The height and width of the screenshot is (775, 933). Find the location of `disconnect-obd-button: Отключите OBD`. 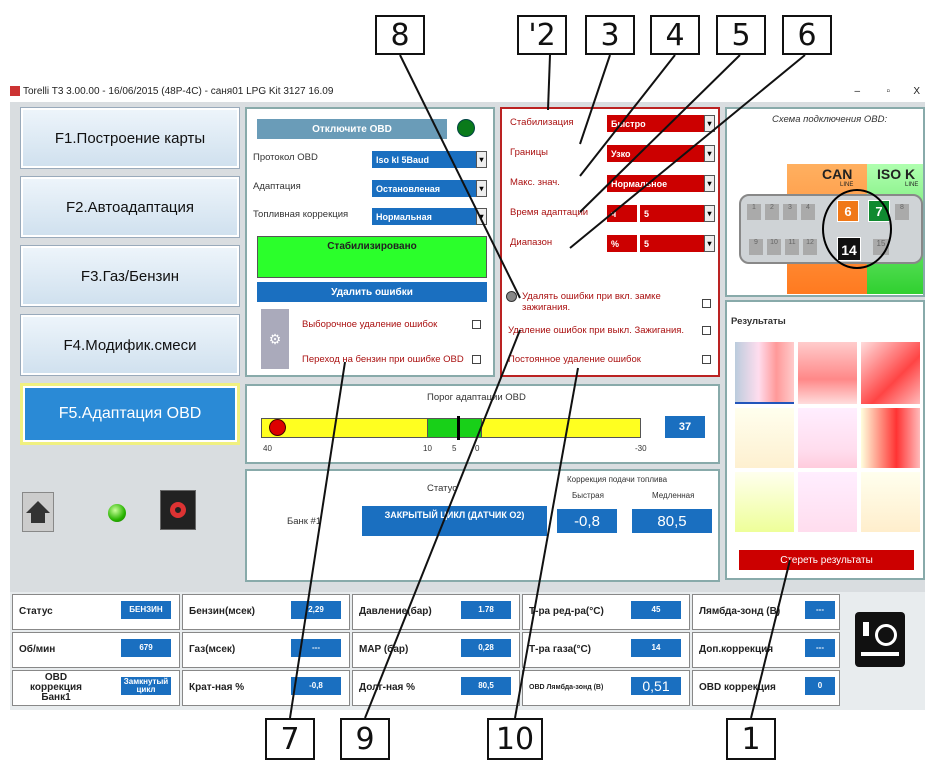

disconnect-obd-button: Отключите OBD is located at coordinates (352, 129).